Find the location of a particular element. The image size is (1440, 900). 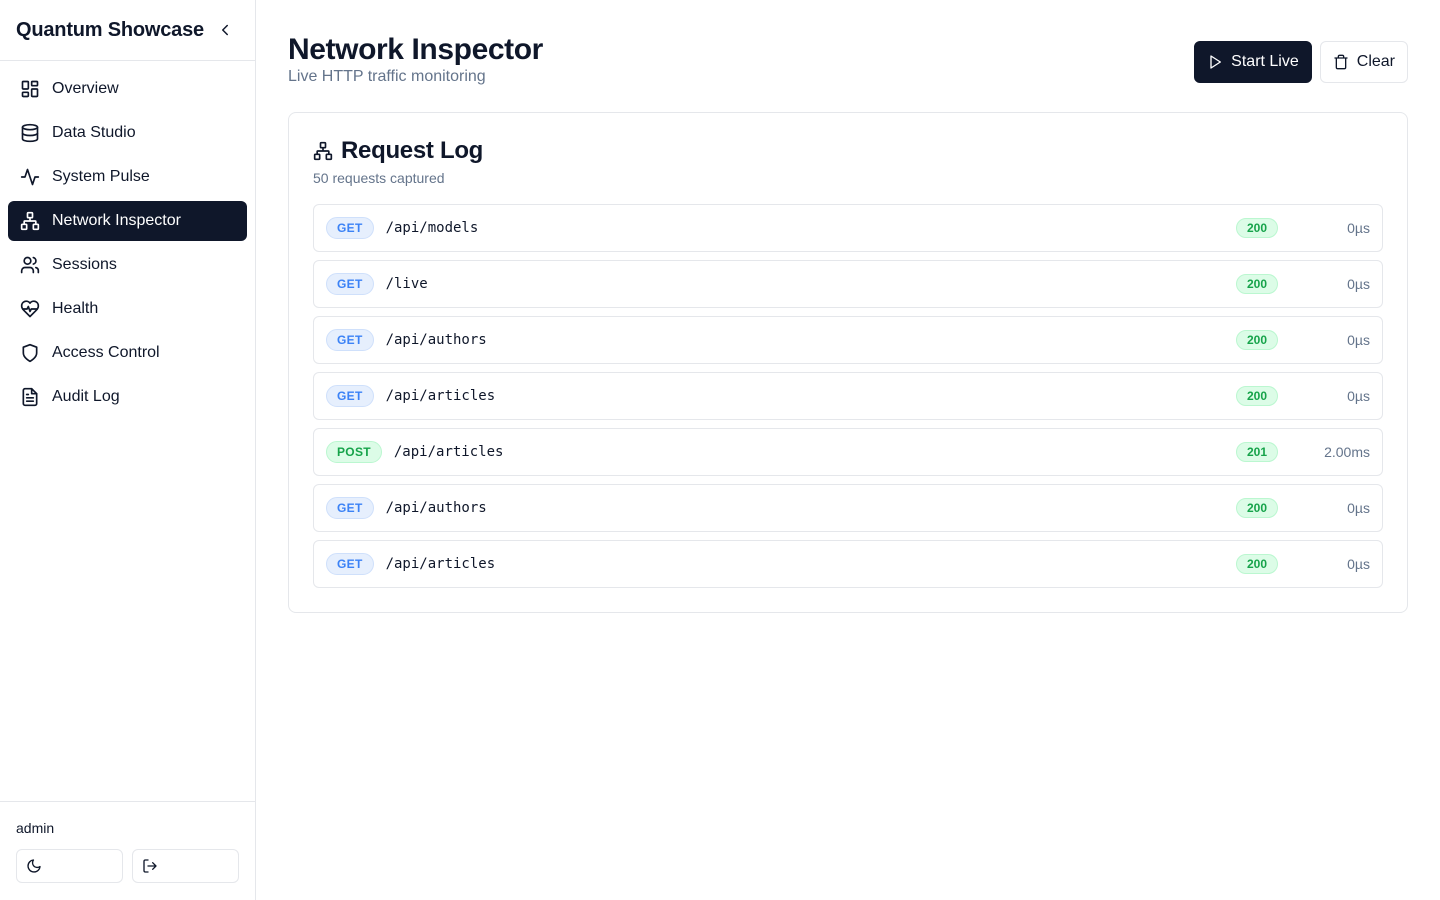

card-title-row: Request Log is located at coordinates (848, 151).